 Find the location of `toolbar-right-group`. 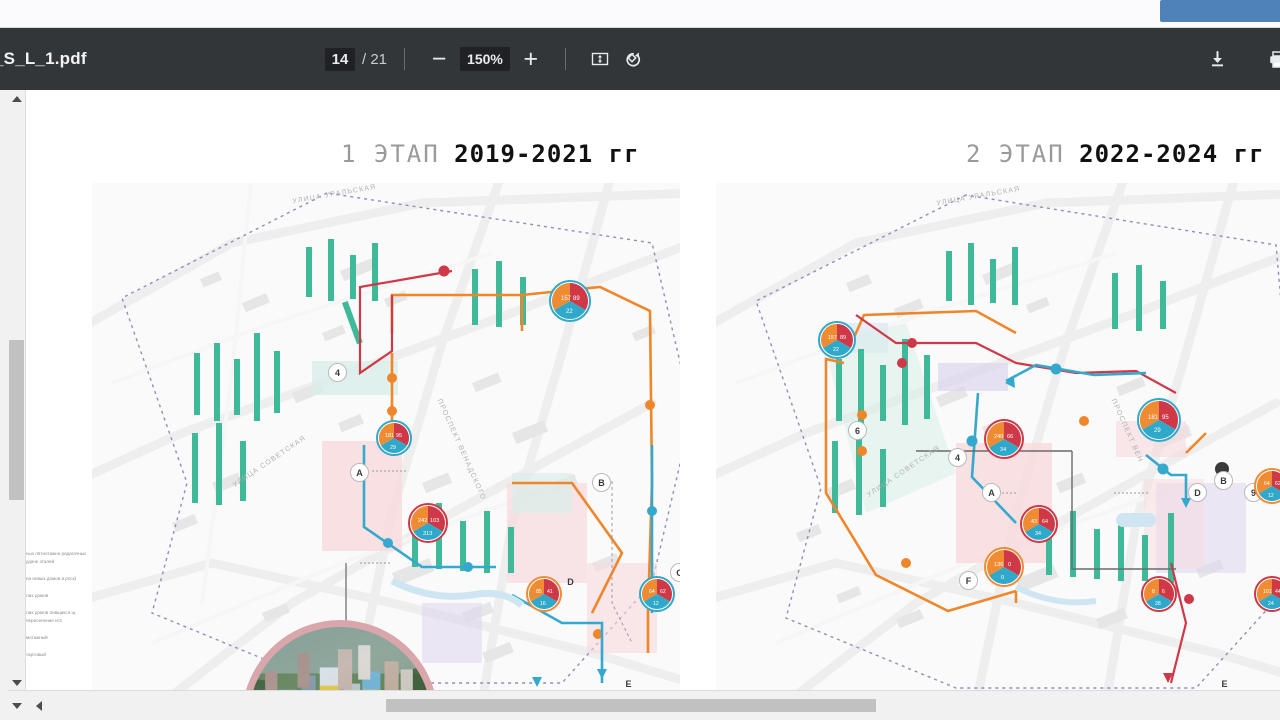

toolbar-right-group is located at coordinates (1240, 59).